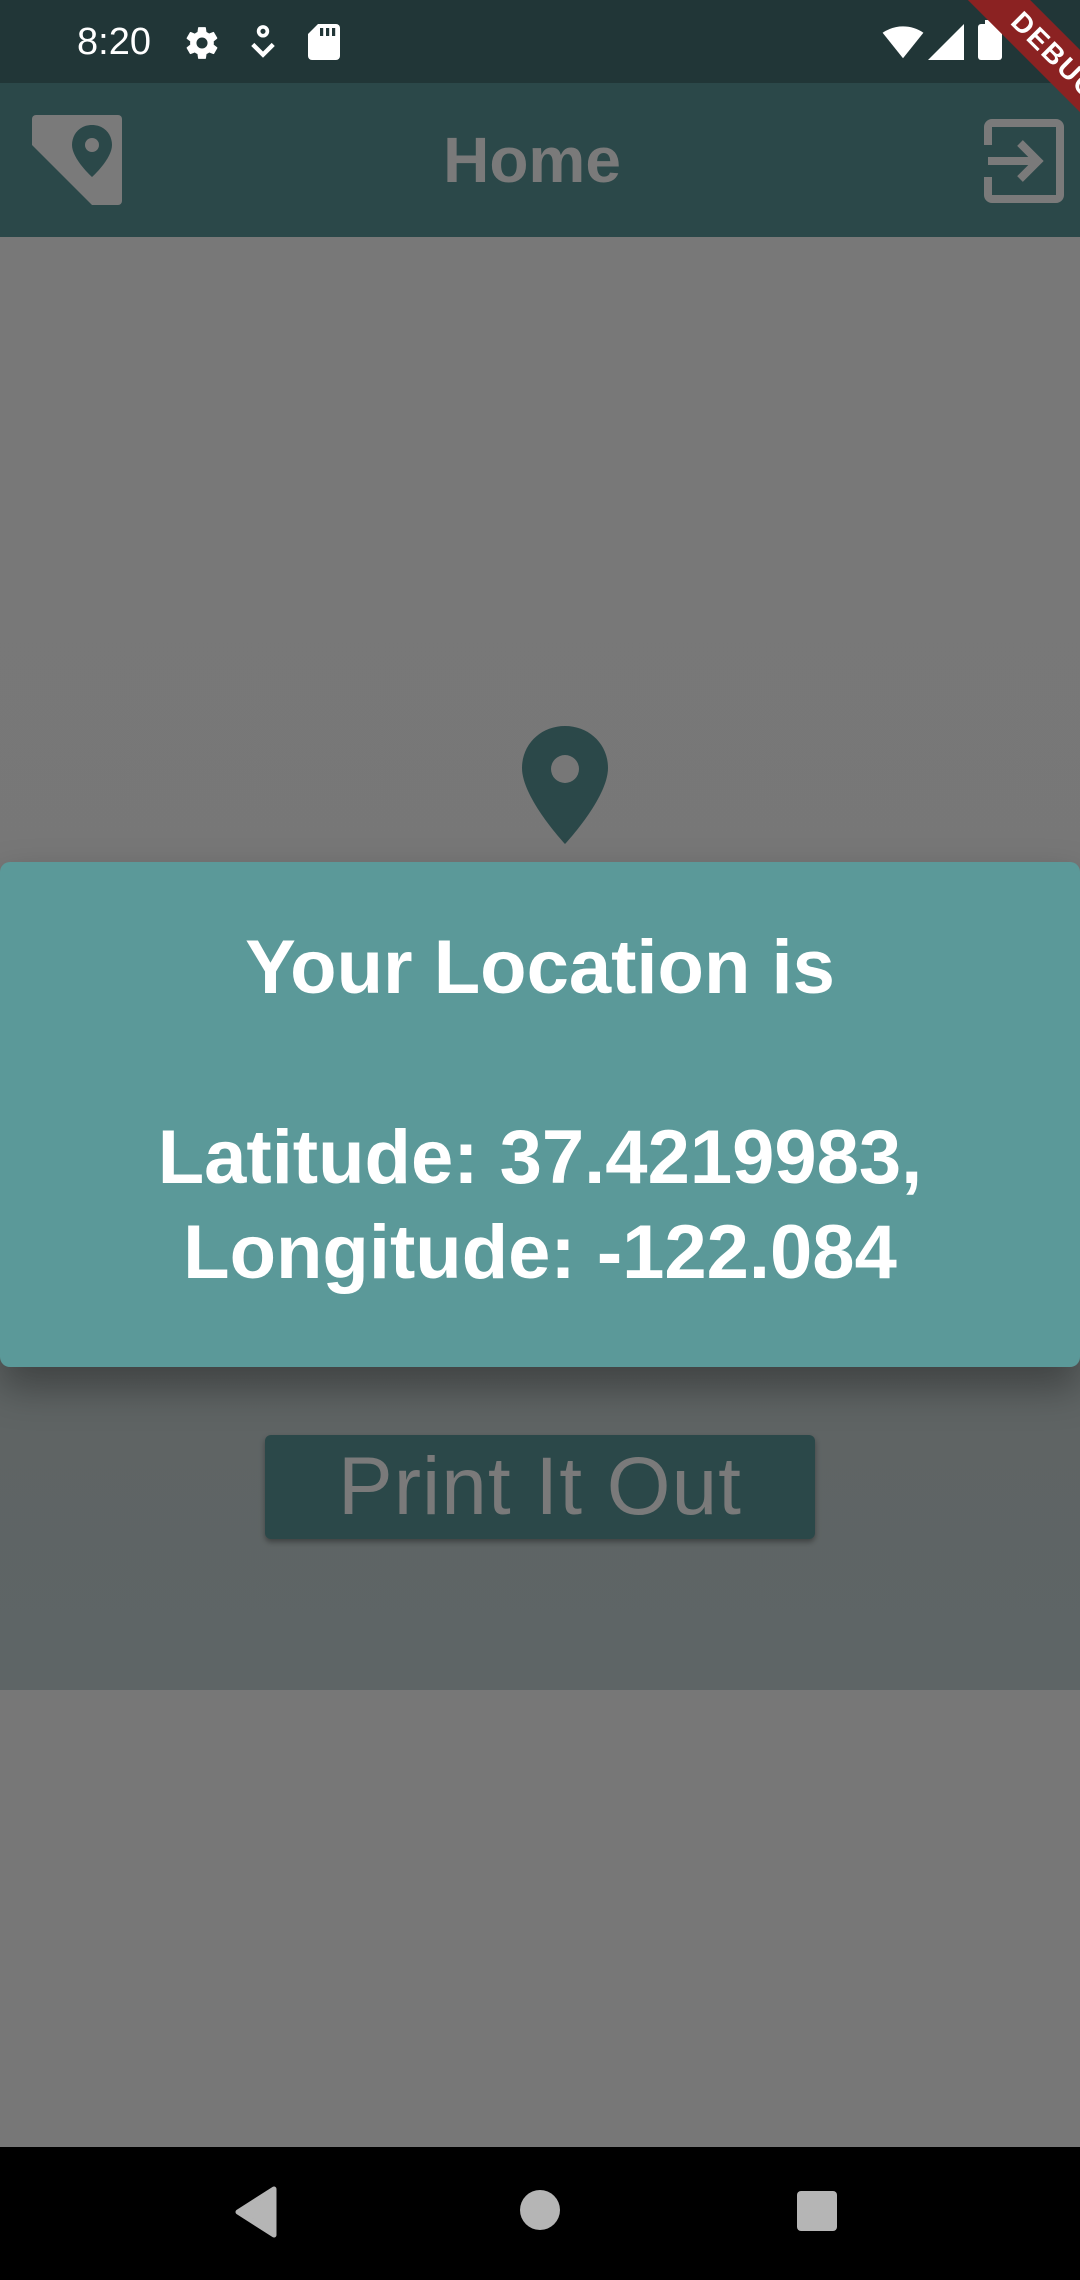 Image resolution: width=1080 pixels, height=2280 pixels. Describe the element at coordinates (540, 1487) in the screenshot. I see `print-it-out-button: Print It Out` at that location.